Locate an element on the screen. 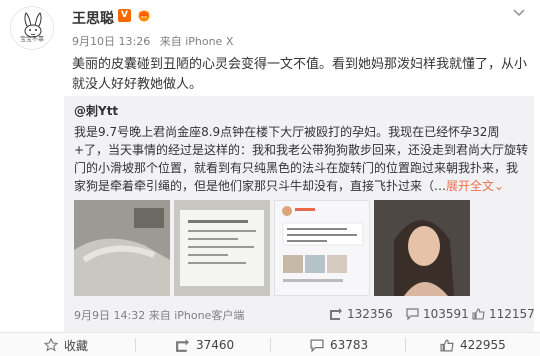 The image size is (540, 356). like-count: 112157 is located at coordinates (503, 314).